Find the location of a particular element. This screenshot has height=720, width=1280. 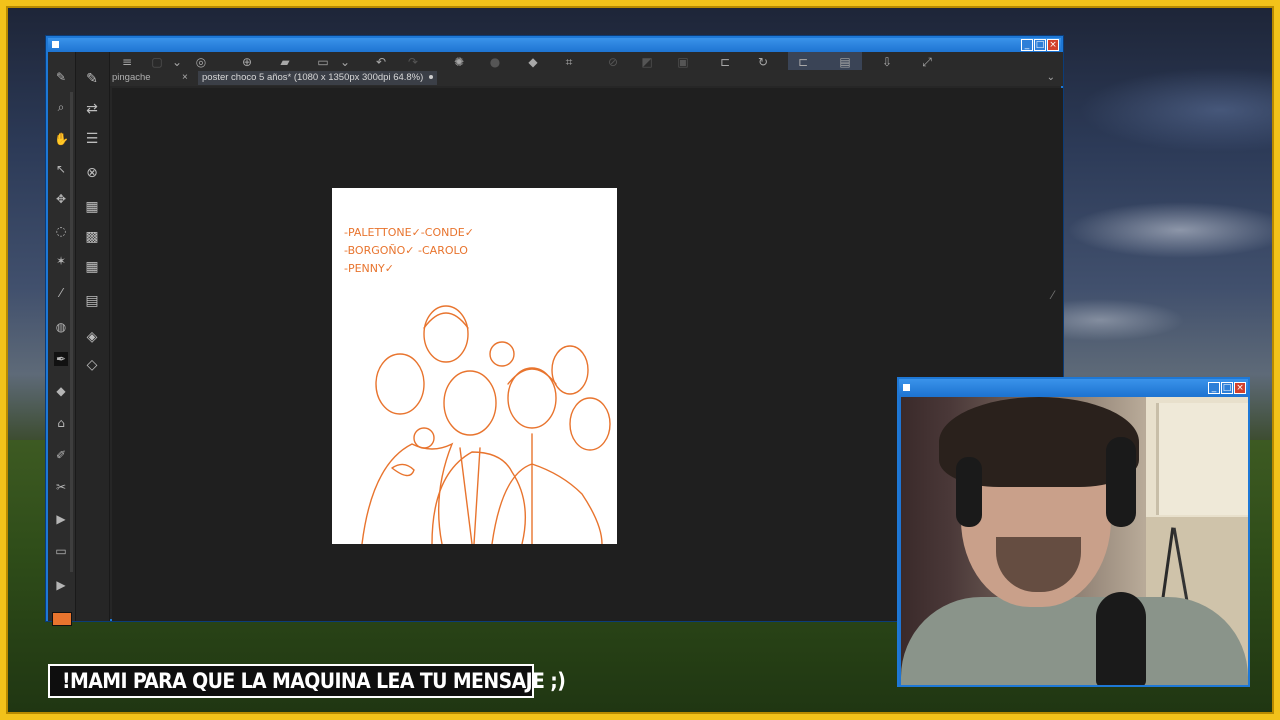

tab-close-button: × is located at coordinates (185, 78).